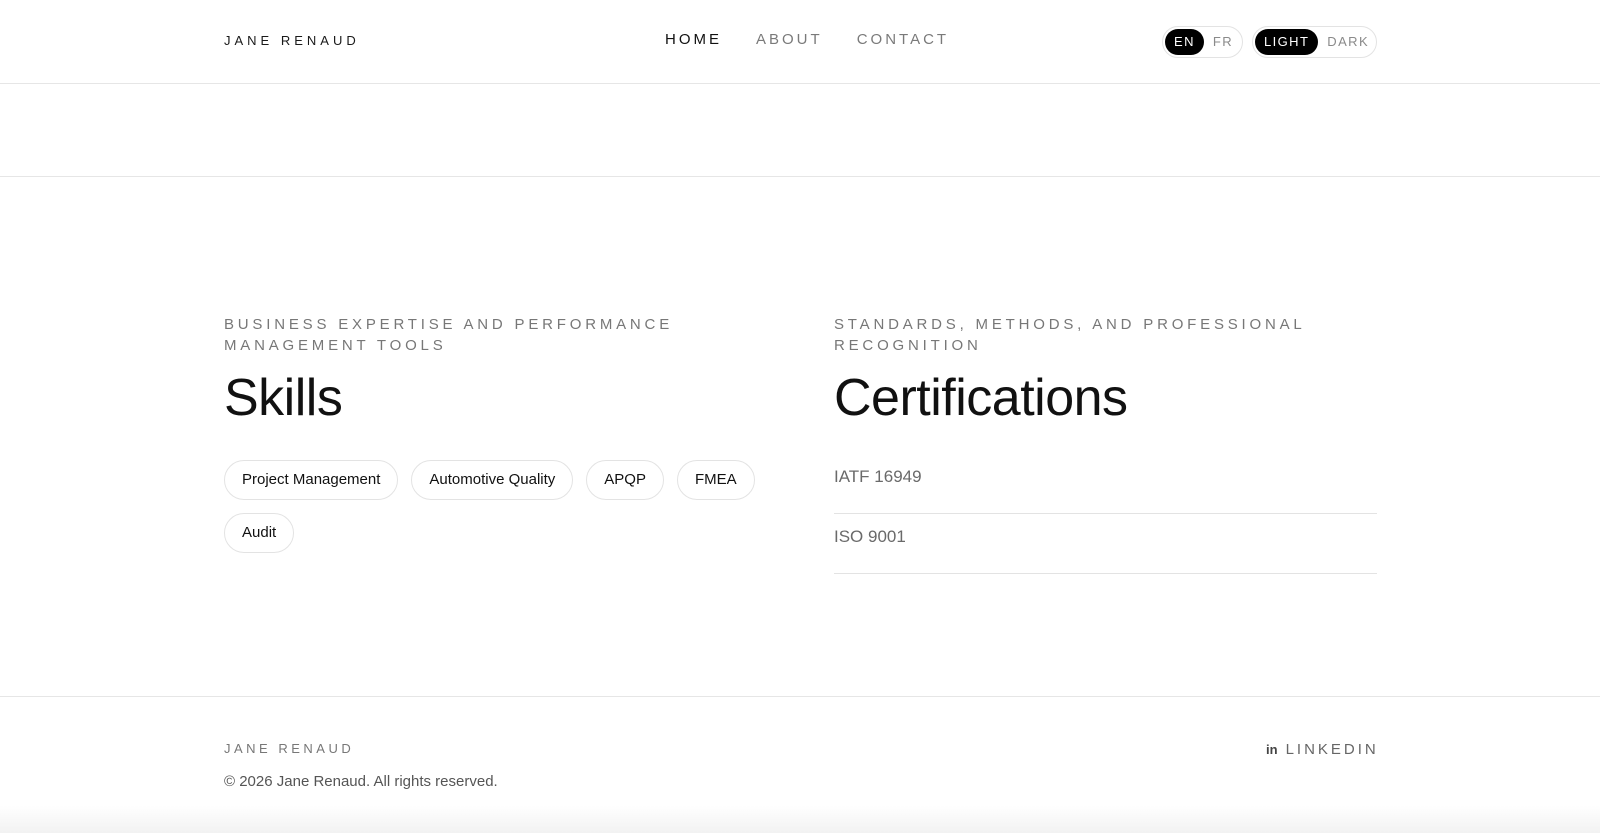 The height and width of the screenshot is (833, 1600). What do you see at coordinates (715, 480) in the screenshot?
I see `skill-chip: FMEA` at bounding box center [715, 480].